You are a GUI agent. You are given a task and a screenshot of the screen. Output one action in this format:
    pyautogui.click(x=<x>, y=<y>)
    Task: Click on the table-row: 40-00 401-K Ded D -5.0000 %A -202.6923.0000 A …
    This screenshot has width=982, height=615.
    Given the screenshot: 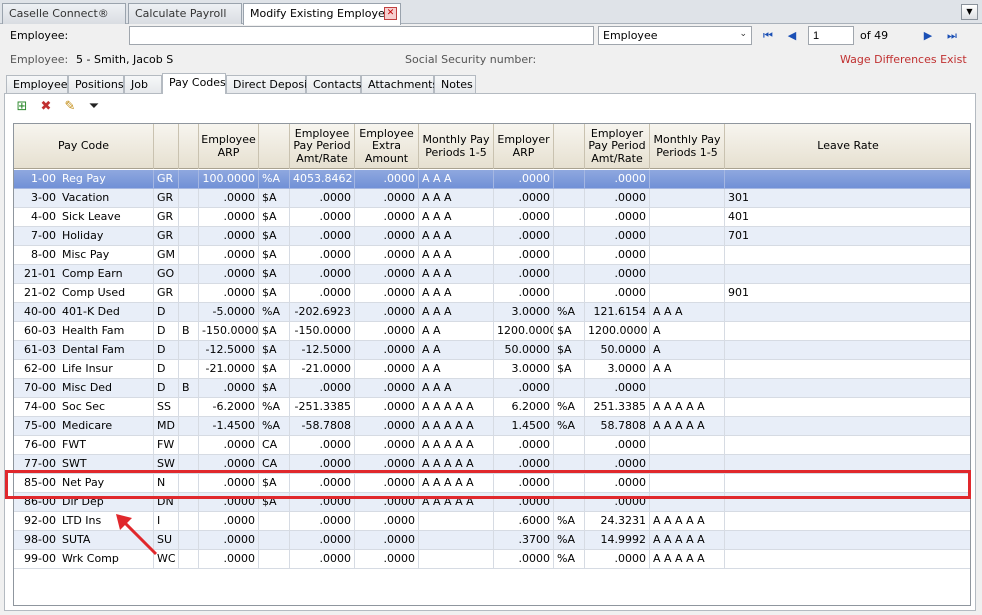 What is the action you would take?
    pyautogui.click(x=492, y=312)
    